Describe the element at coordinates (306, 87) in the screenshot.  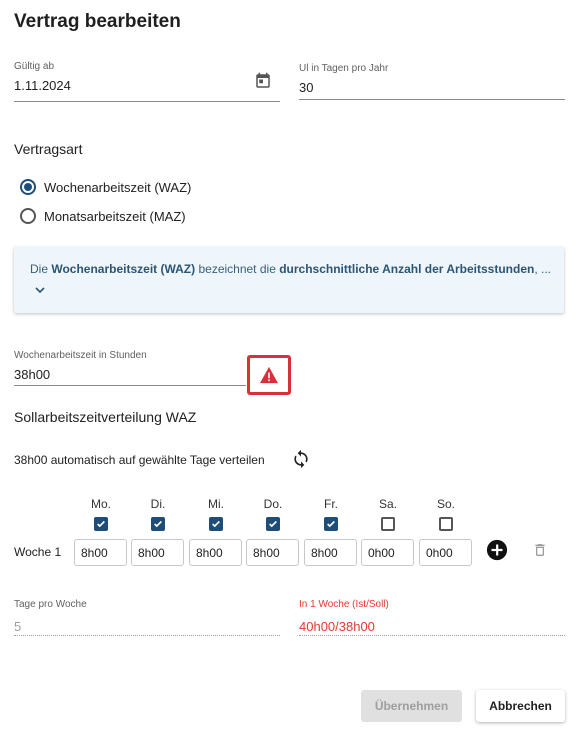
I see `vacation-days-input: 30` at that location.